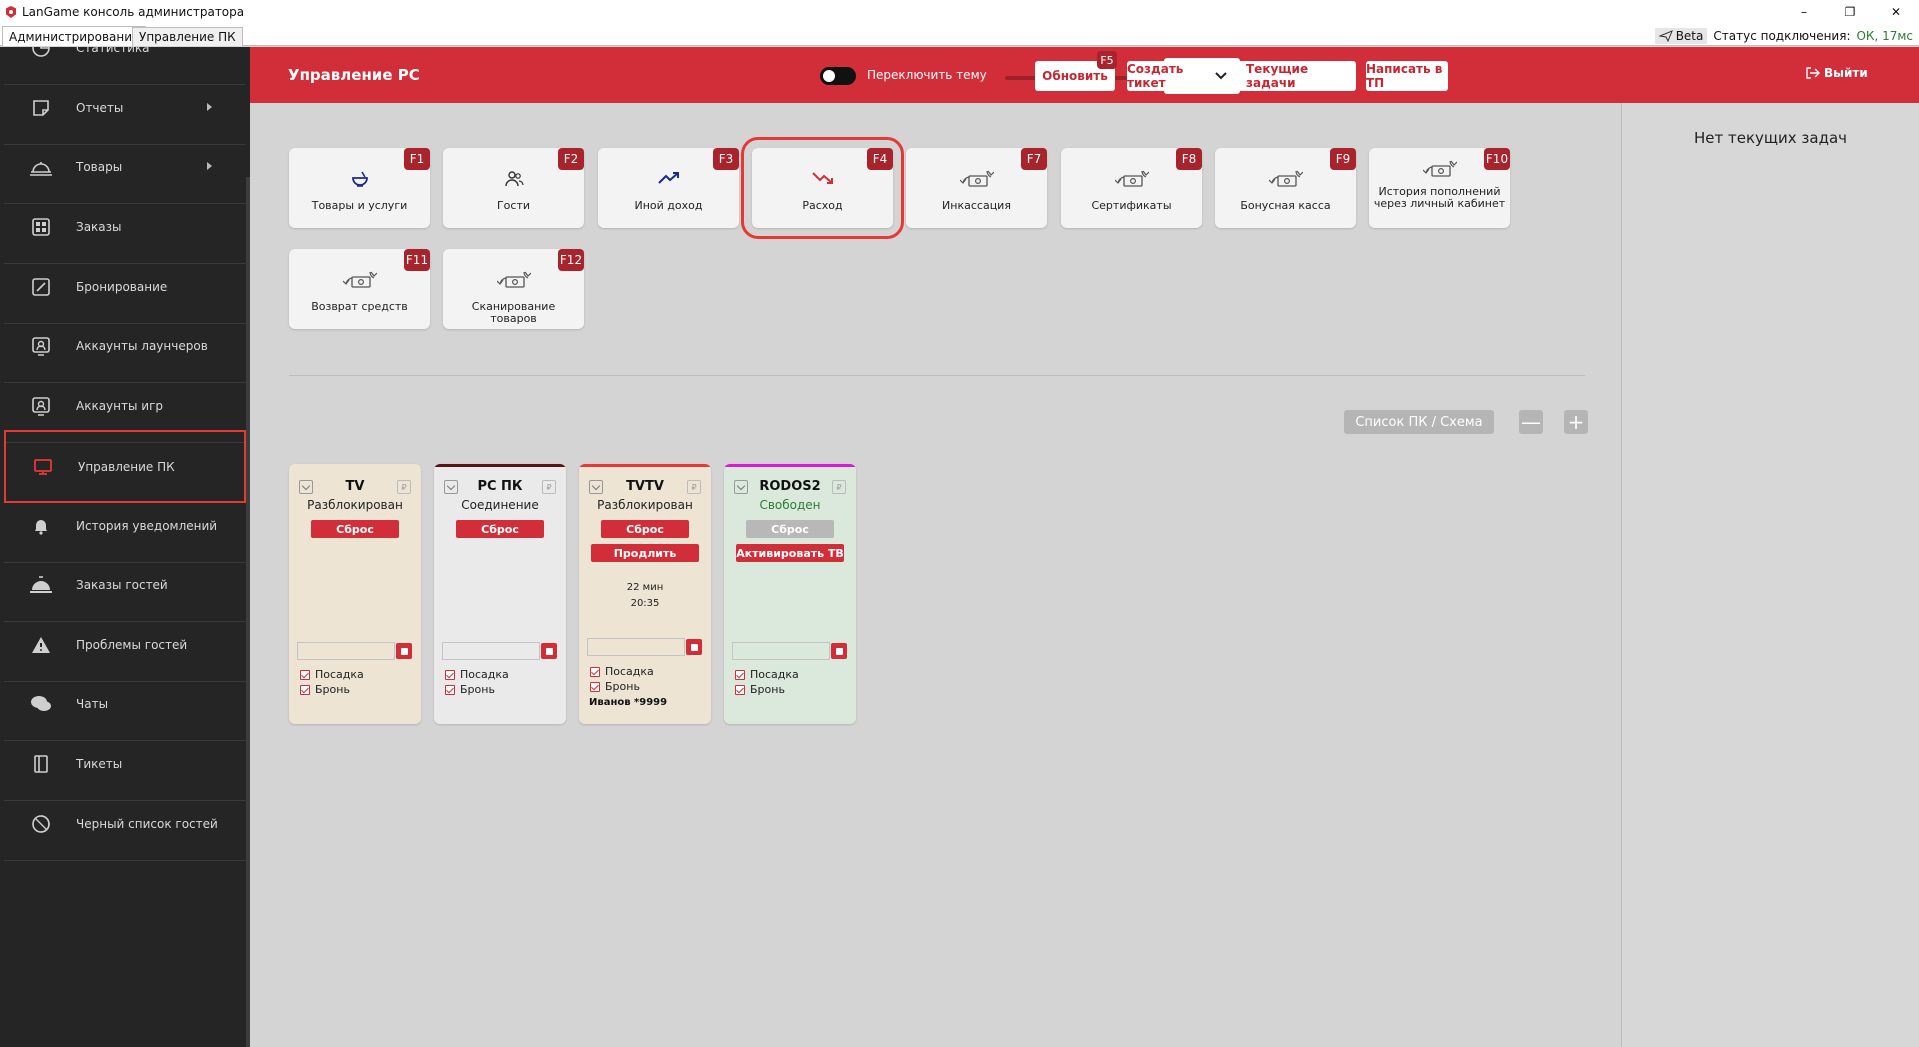 This screenshot has width=1919, height=1047. I want to click on section-divider, so click(937, 375).